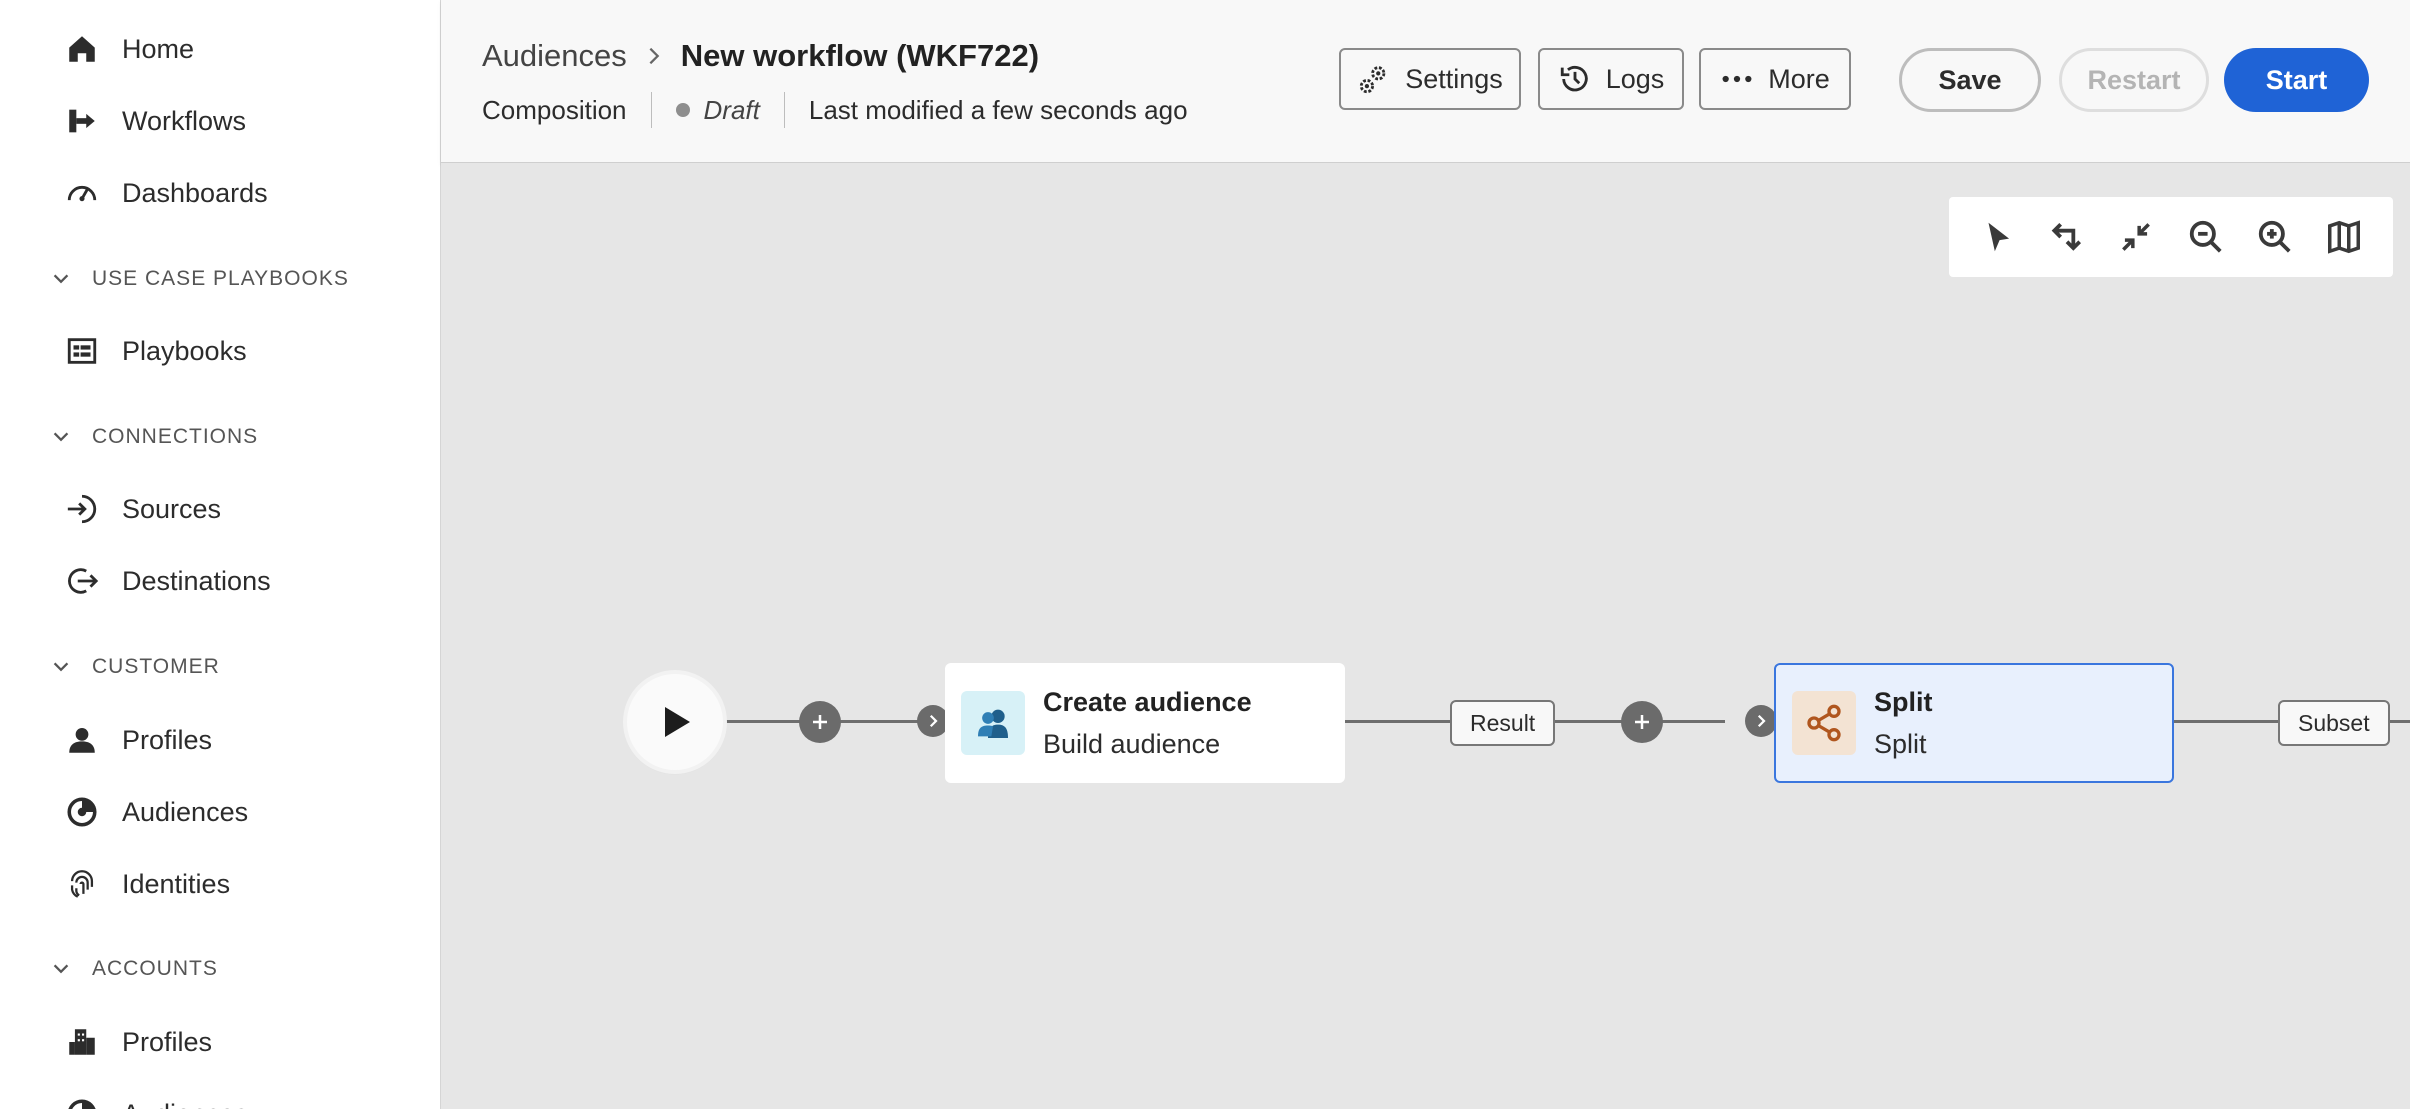 Image resolution: width=2410 pixels, height=1109 pixels. Describe the element at coordinates (196, 580) in the screenshot. I see `sidebar-item-label: Destinations` at that location.